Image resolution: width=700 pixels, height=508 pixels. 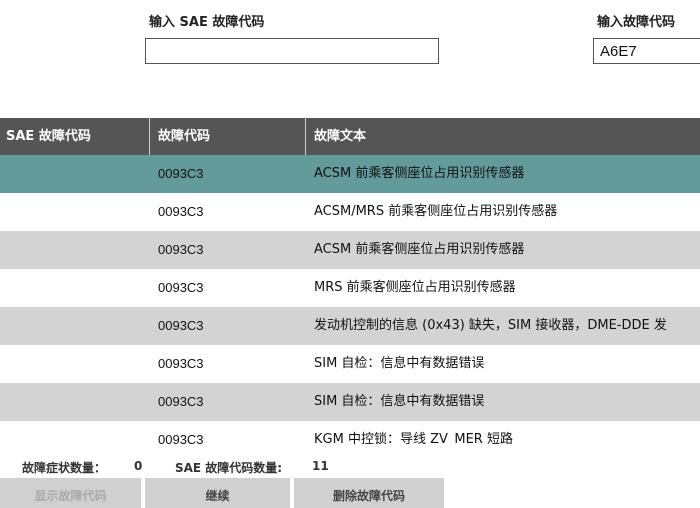 I want to click on sae-count-value: 11, so click(x=320, y=466).